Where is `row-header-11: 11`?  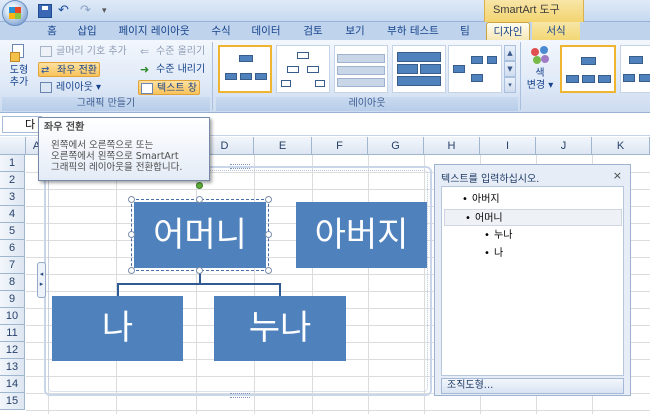
row-header-11: 11 is located at coordinates (12, 333).